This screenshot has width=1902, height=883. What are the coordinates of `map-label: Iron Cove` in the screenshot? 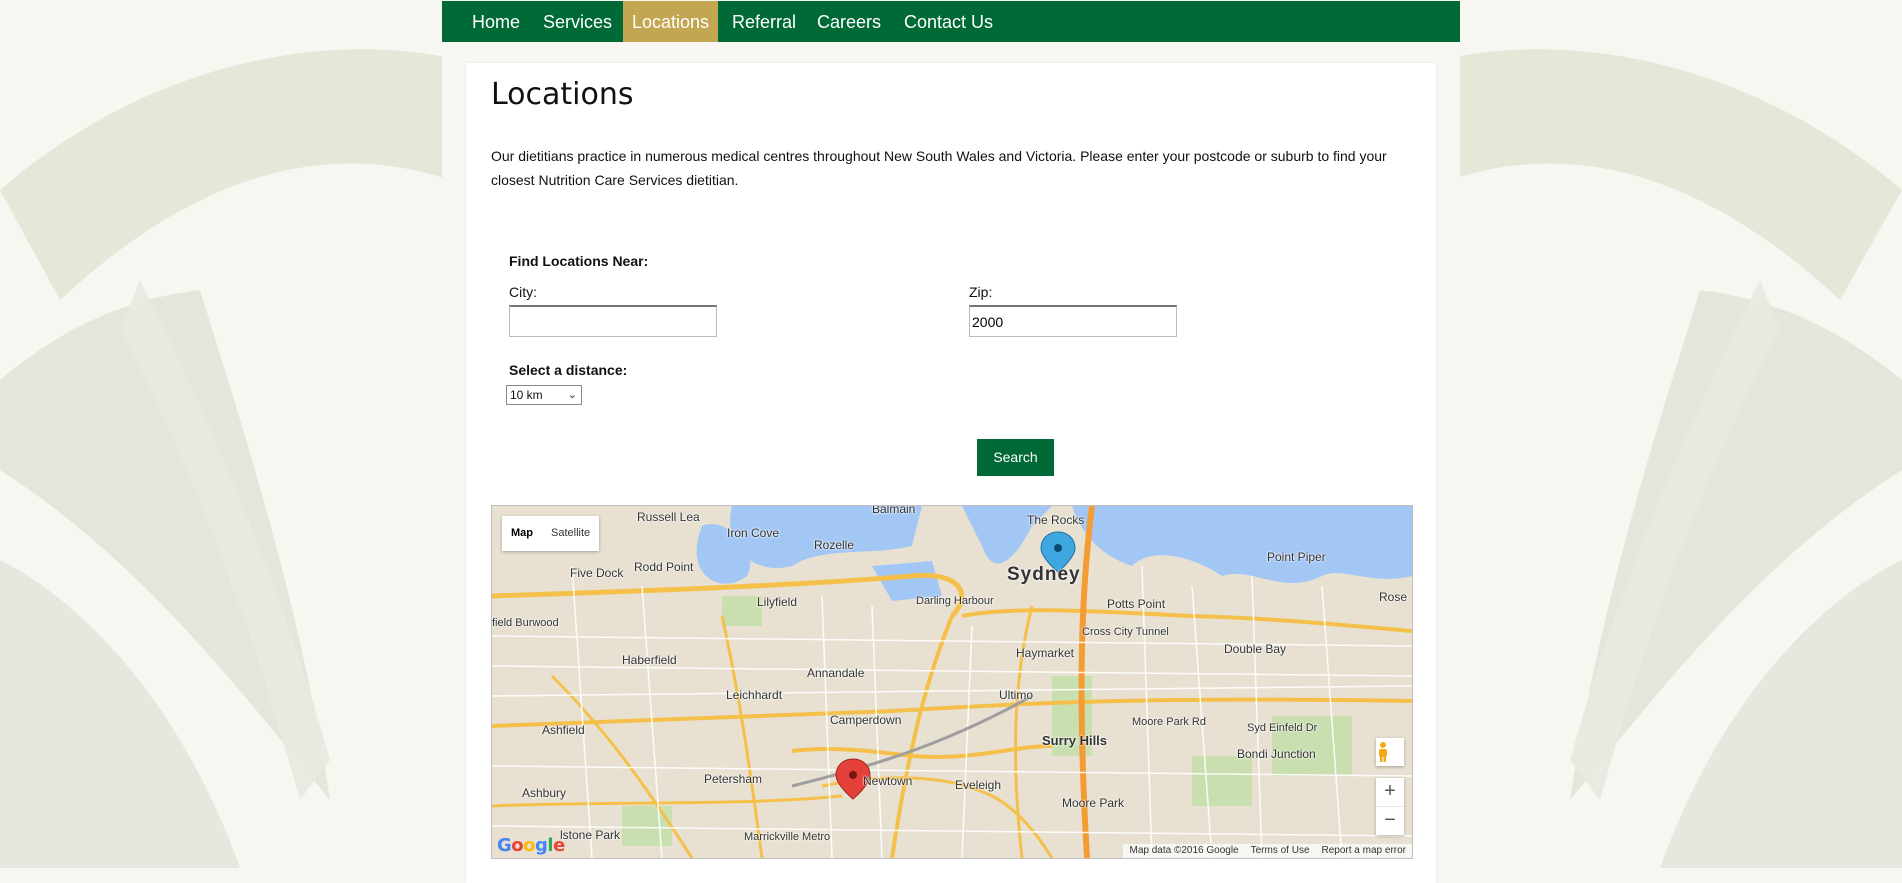 It's located at (753, 533).